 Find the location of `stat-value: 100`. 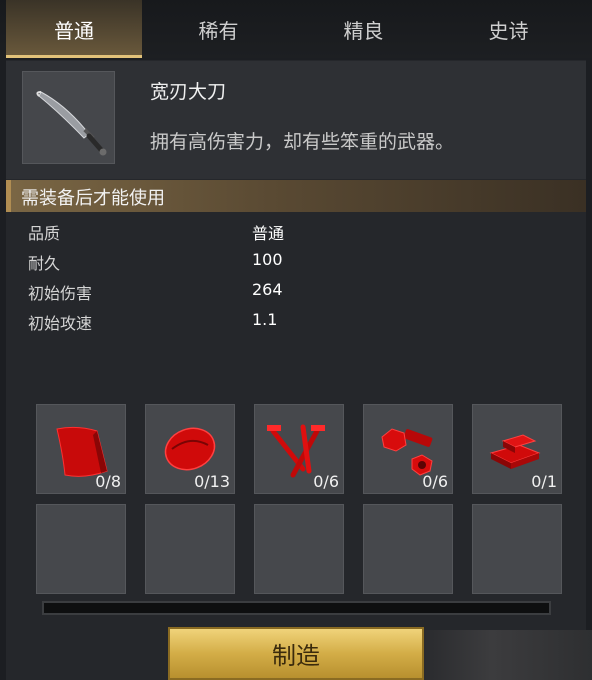

stat-value: 100 is located at coordinates (267, 259).